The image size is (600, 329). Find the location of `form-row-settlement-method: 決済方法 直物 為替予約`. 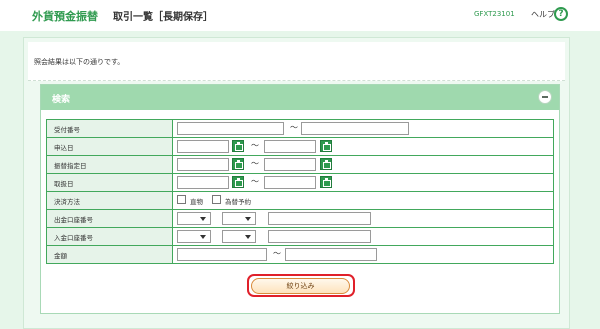

form-row-settlement-method: 決済方法 直物 為替予約 is located at coordinates (300, 200).